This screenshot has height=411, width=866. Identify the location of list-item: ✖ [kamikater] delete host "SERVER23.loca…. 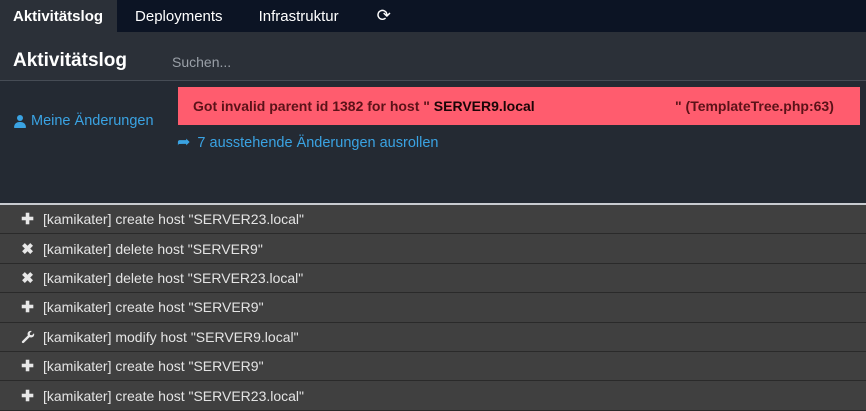
(433, 278).